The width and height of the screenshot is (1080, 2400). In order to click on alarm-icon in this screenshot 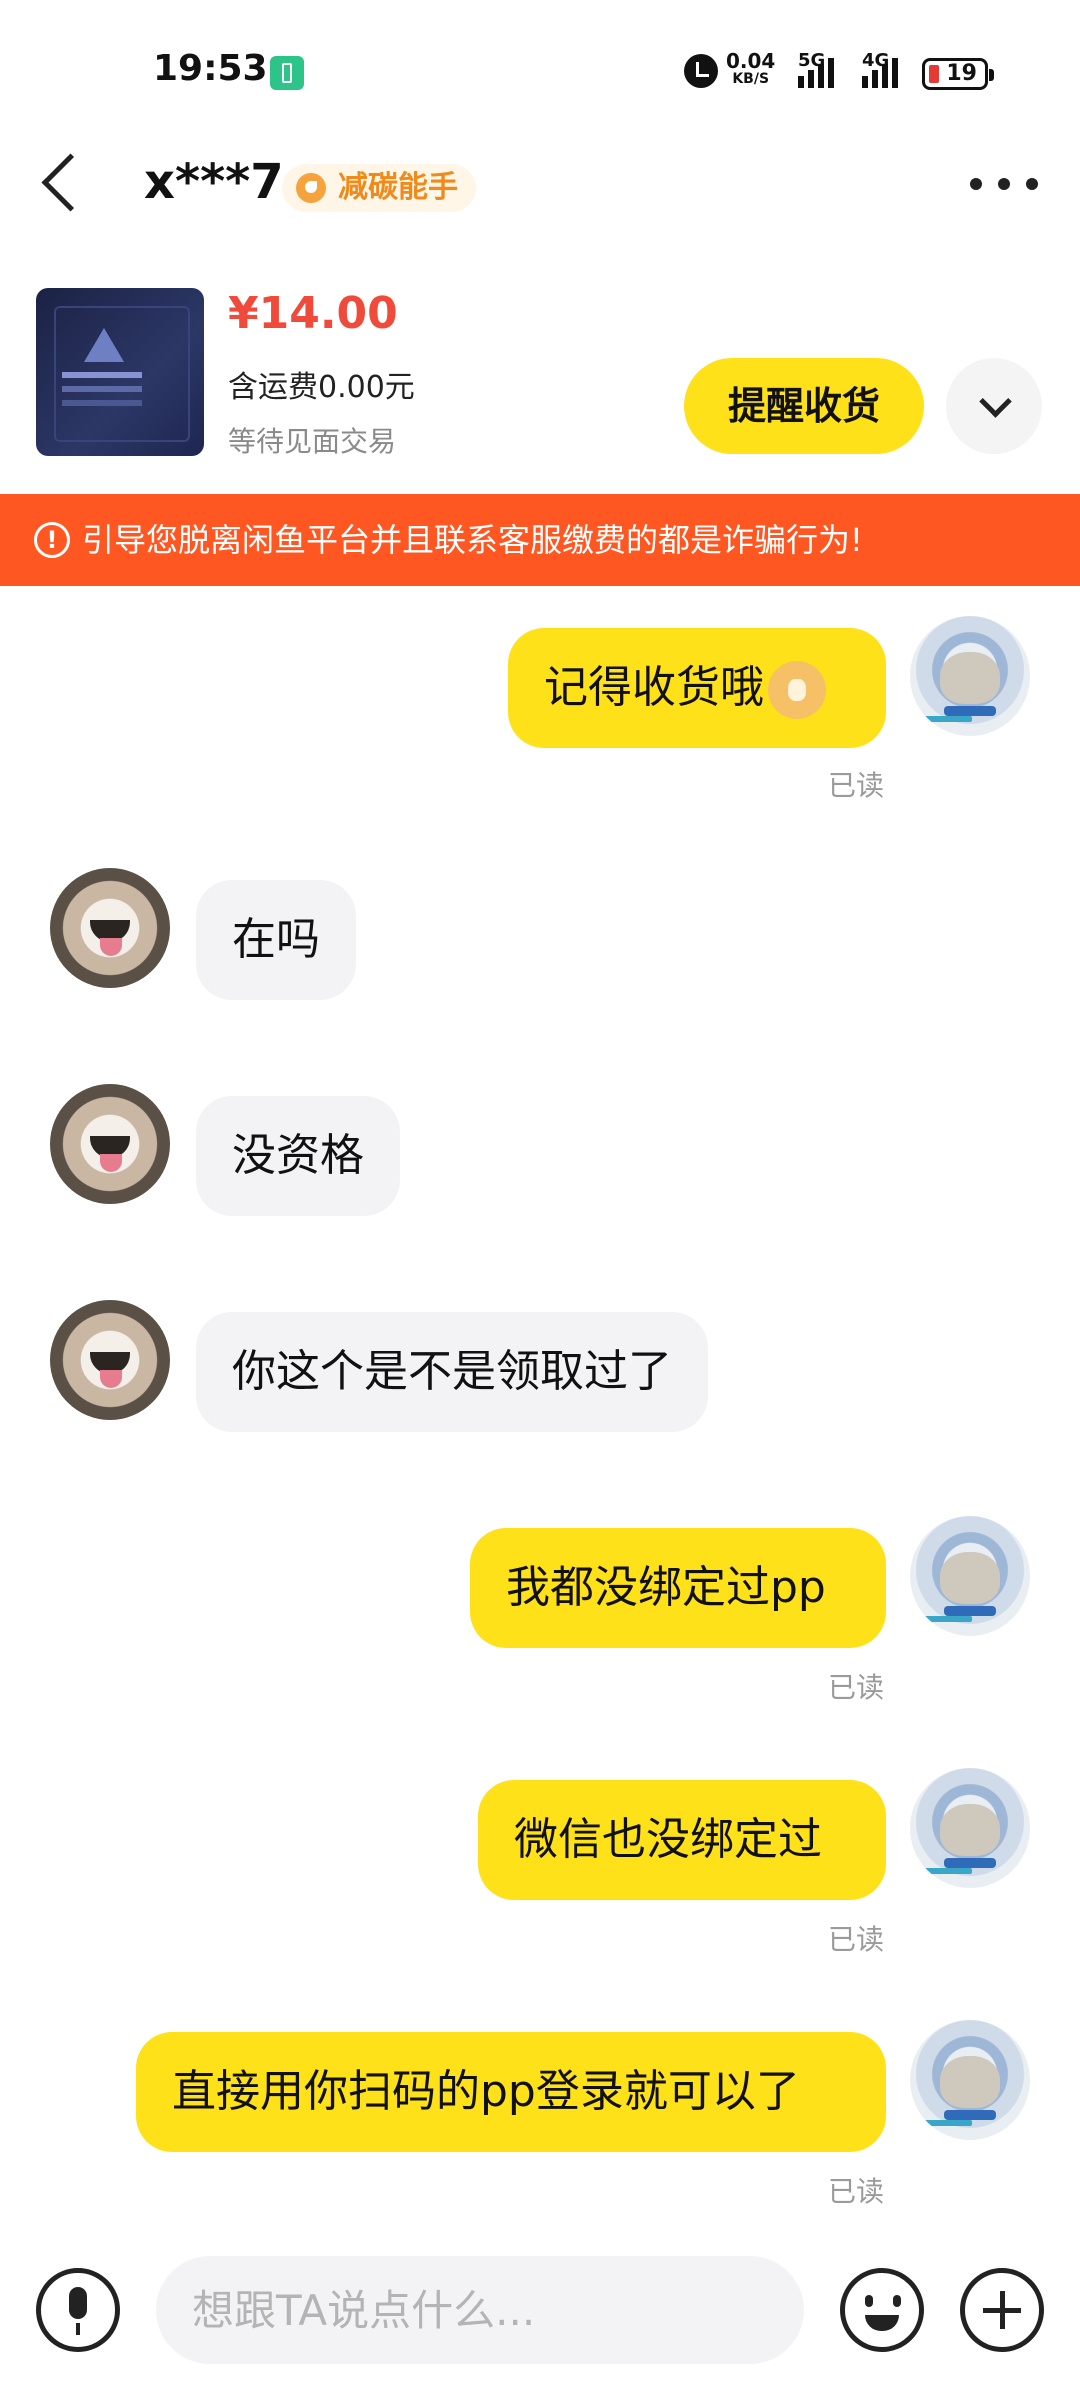, I will do `click(701, 71)`.